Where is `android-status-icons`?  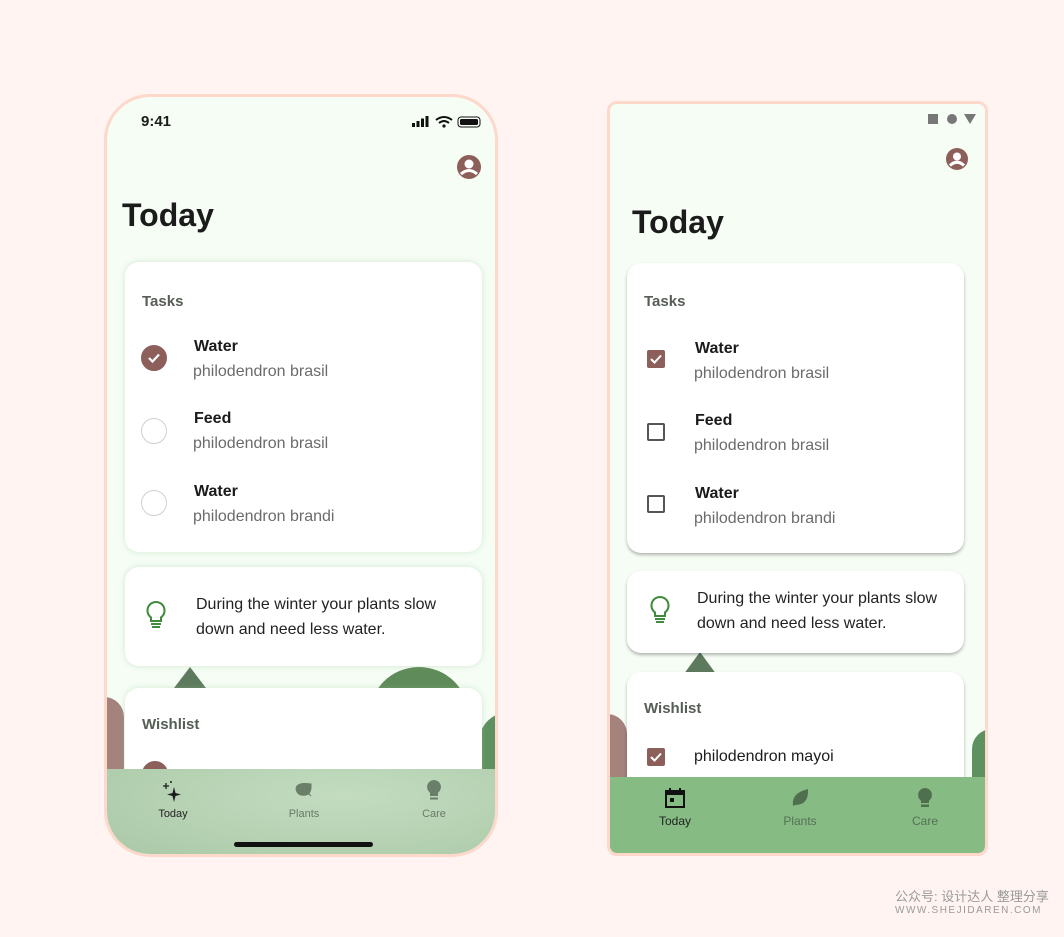
android-status-icons is located at coordinates (952, 119).